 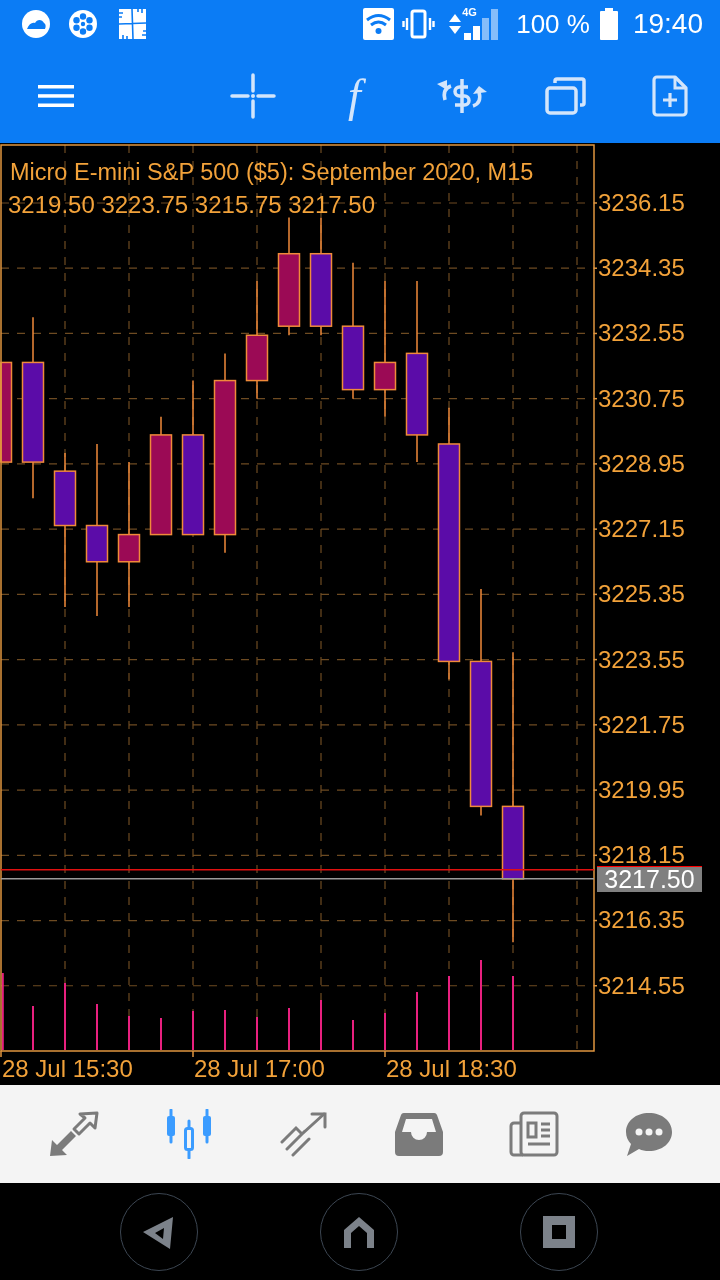 I want to click on price-axis-label: 3227.15, so click(x=641, y=529).